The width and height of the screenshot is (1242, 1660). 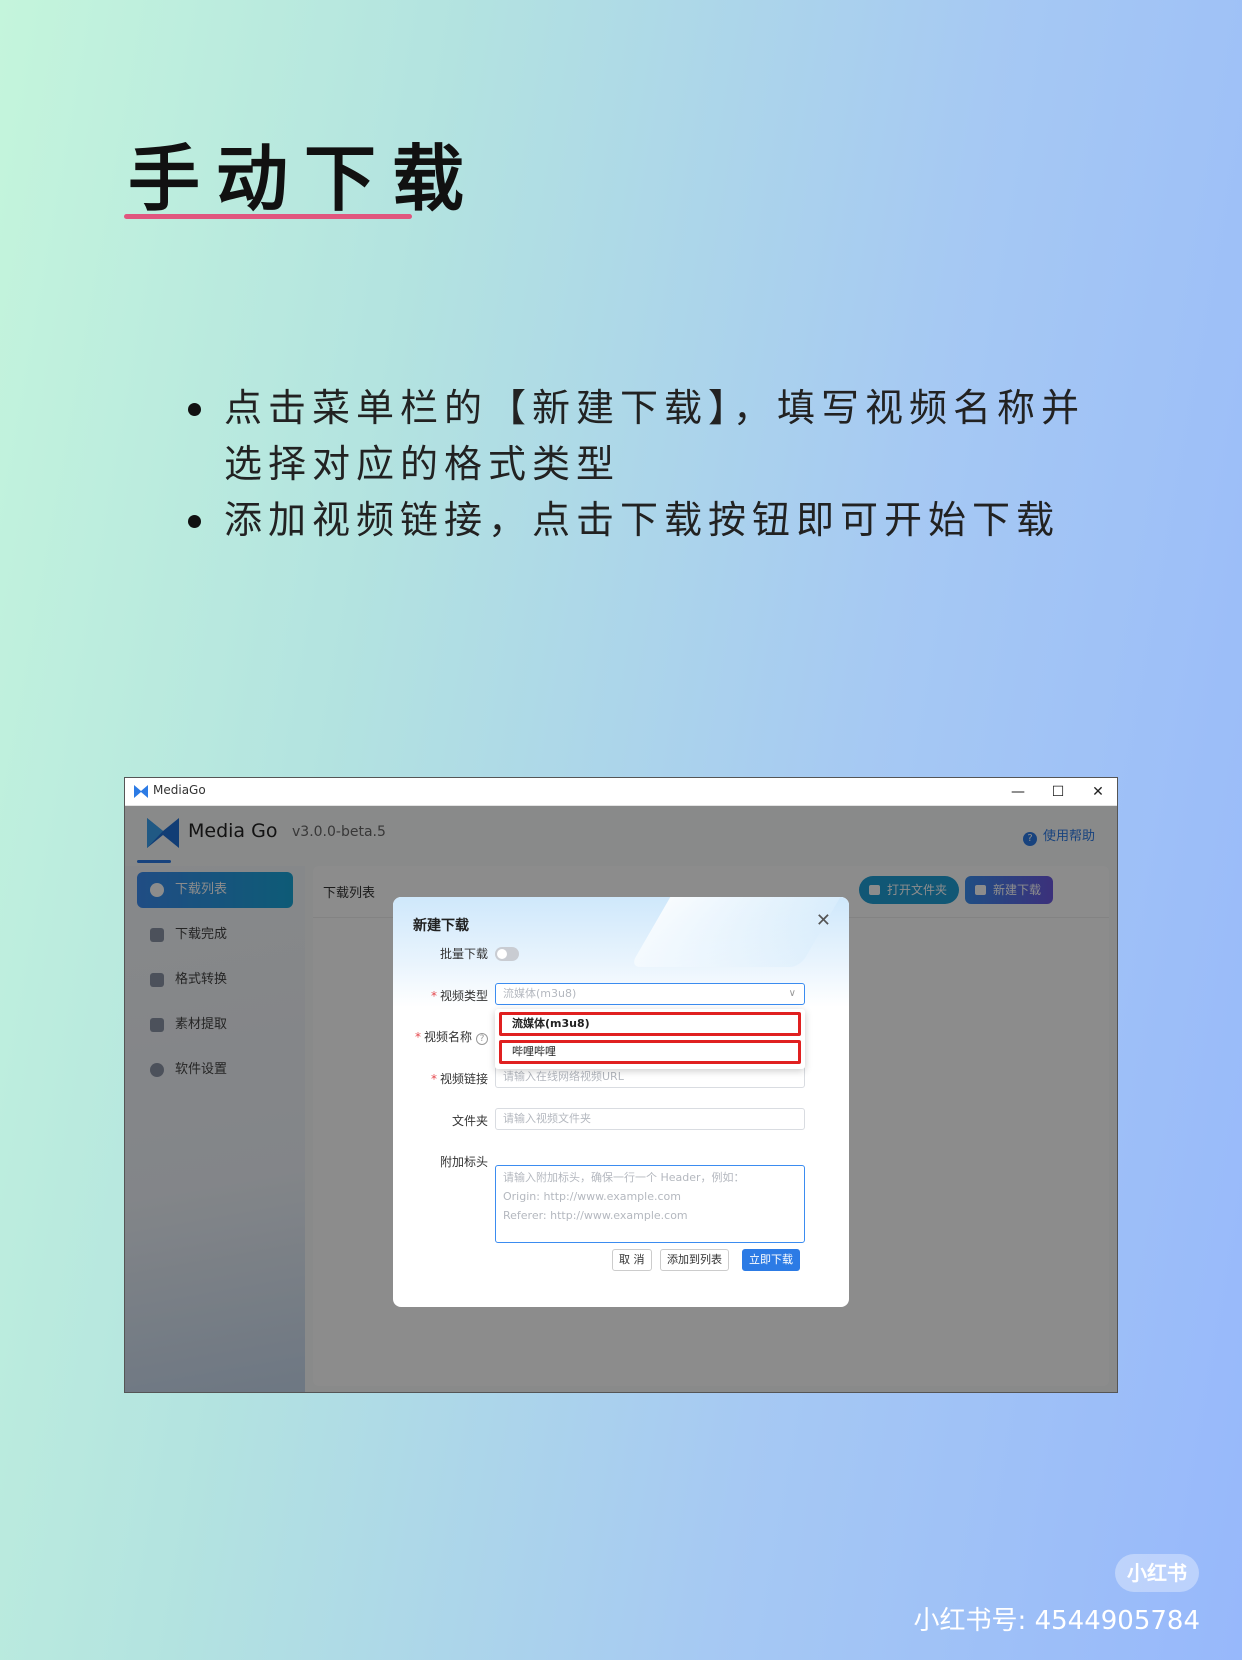 What do you see at coordinates (469, 1121) in the screenshot?
I see `folder-label: 文件夹` at bounding box center [469, 1121].